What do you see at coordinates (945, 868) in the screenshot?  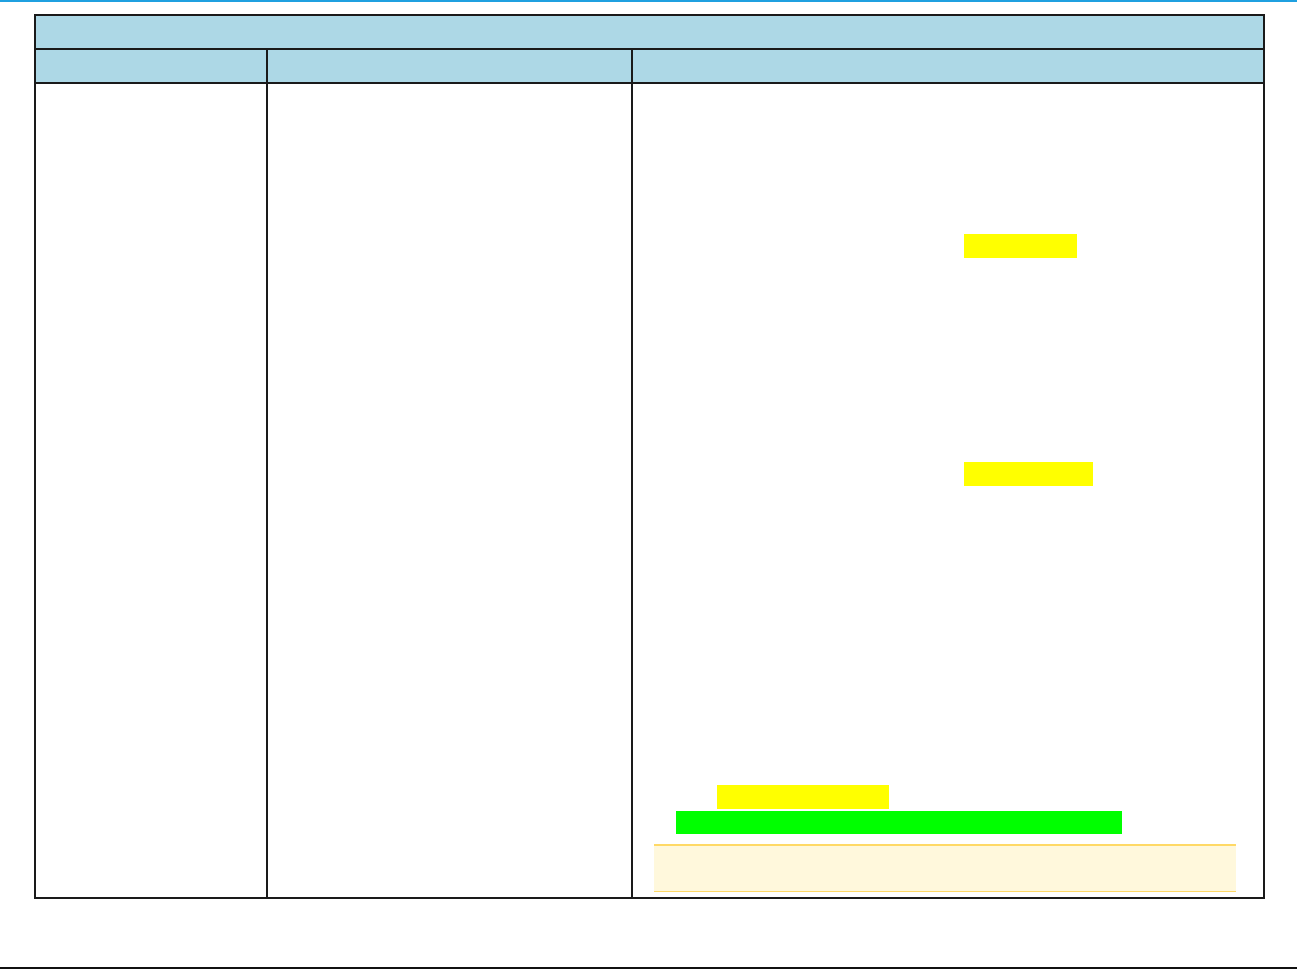 I see `note-box` at bounding box center [945, 868].